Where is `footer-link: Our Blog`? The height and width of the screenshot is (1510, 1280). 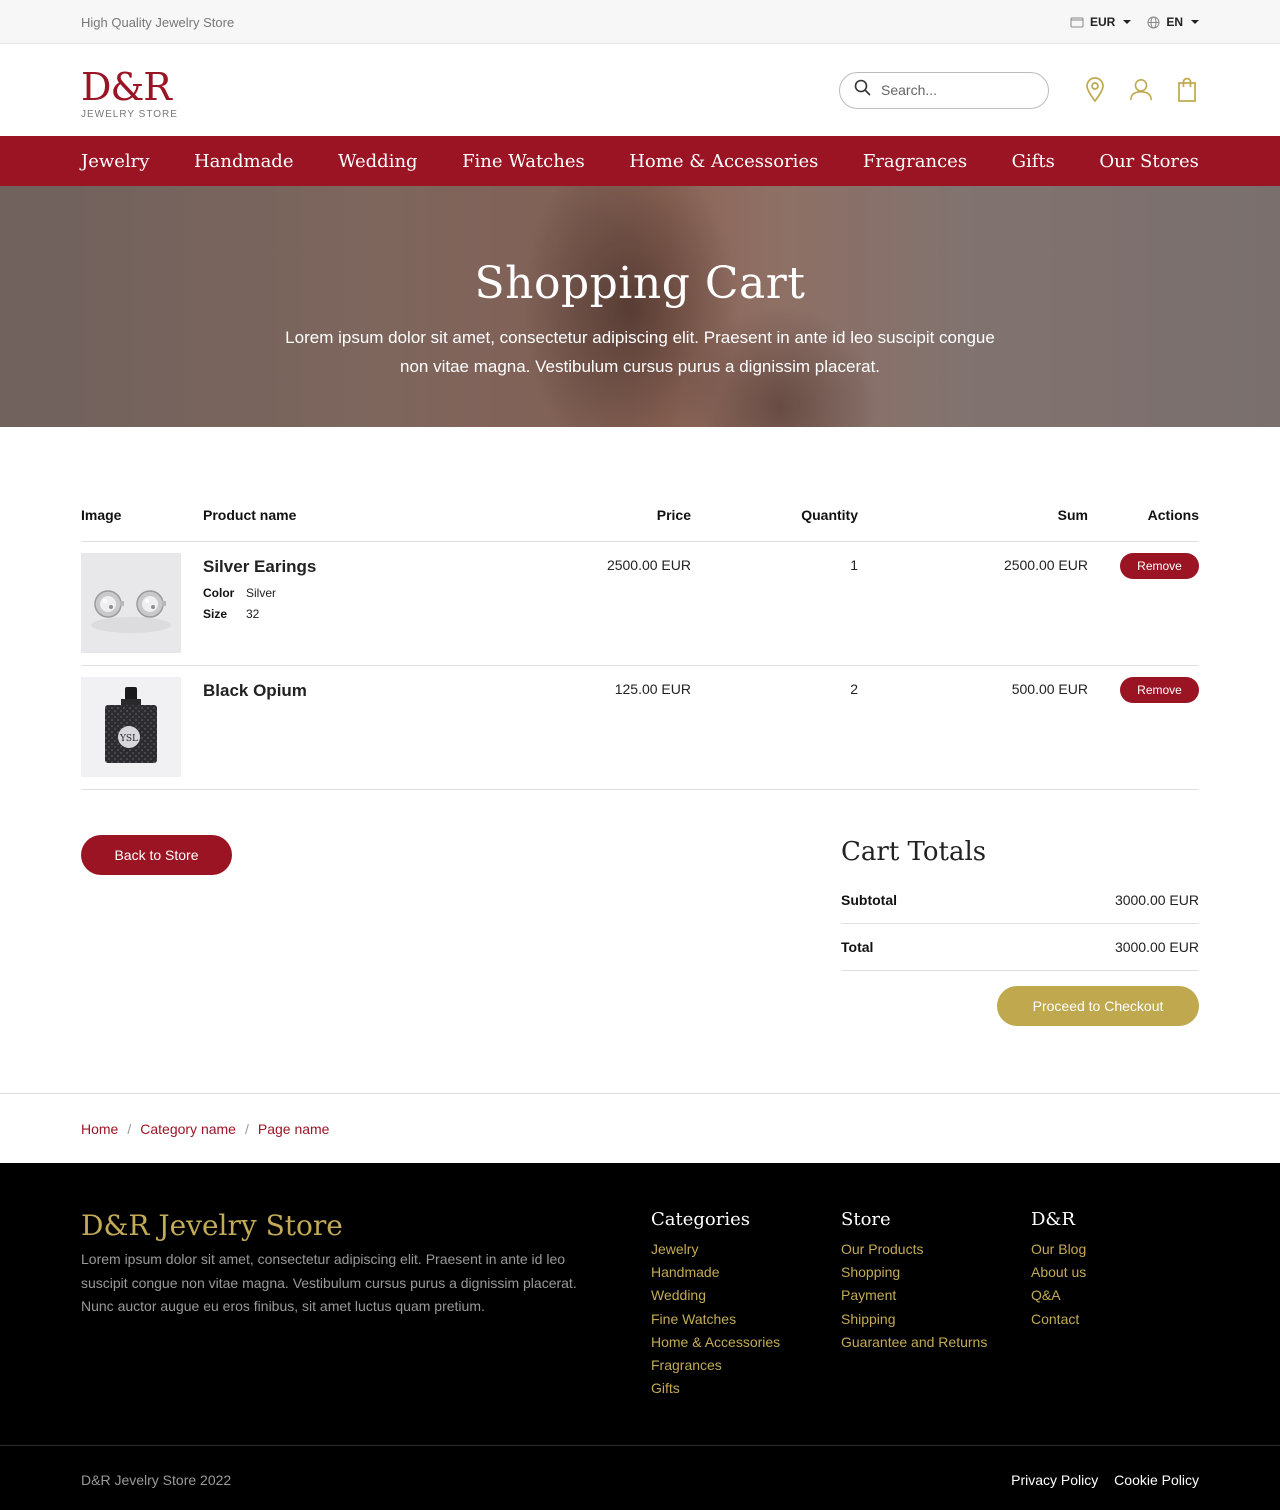 footer-link: Our Blog is located at coordinates (1115, 1249).